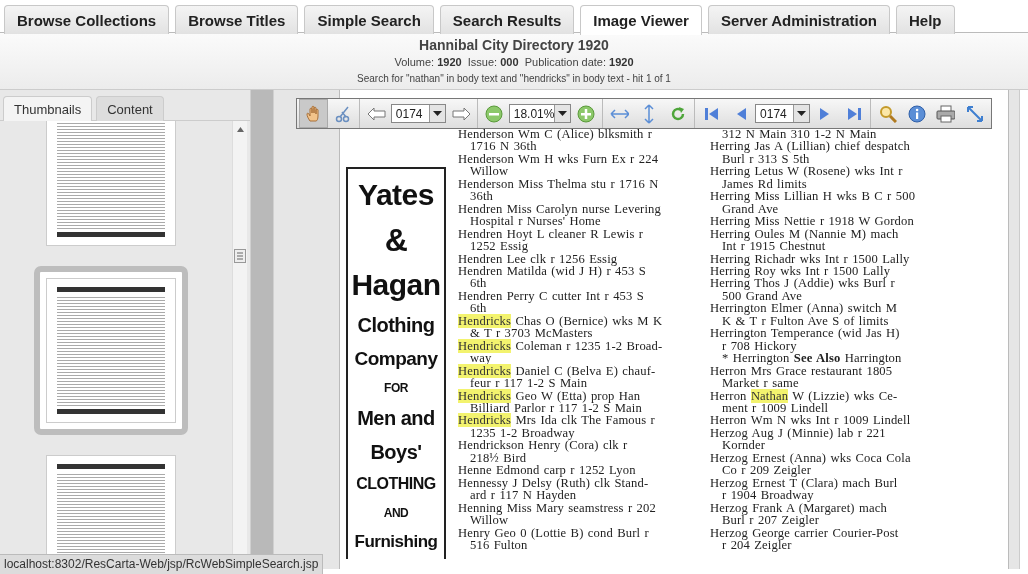  Describe the element at coordinates (810, 258) in the screenshot. I see `directory-entry: Herring Richadr wks Int r 1500 Lally` at that location.